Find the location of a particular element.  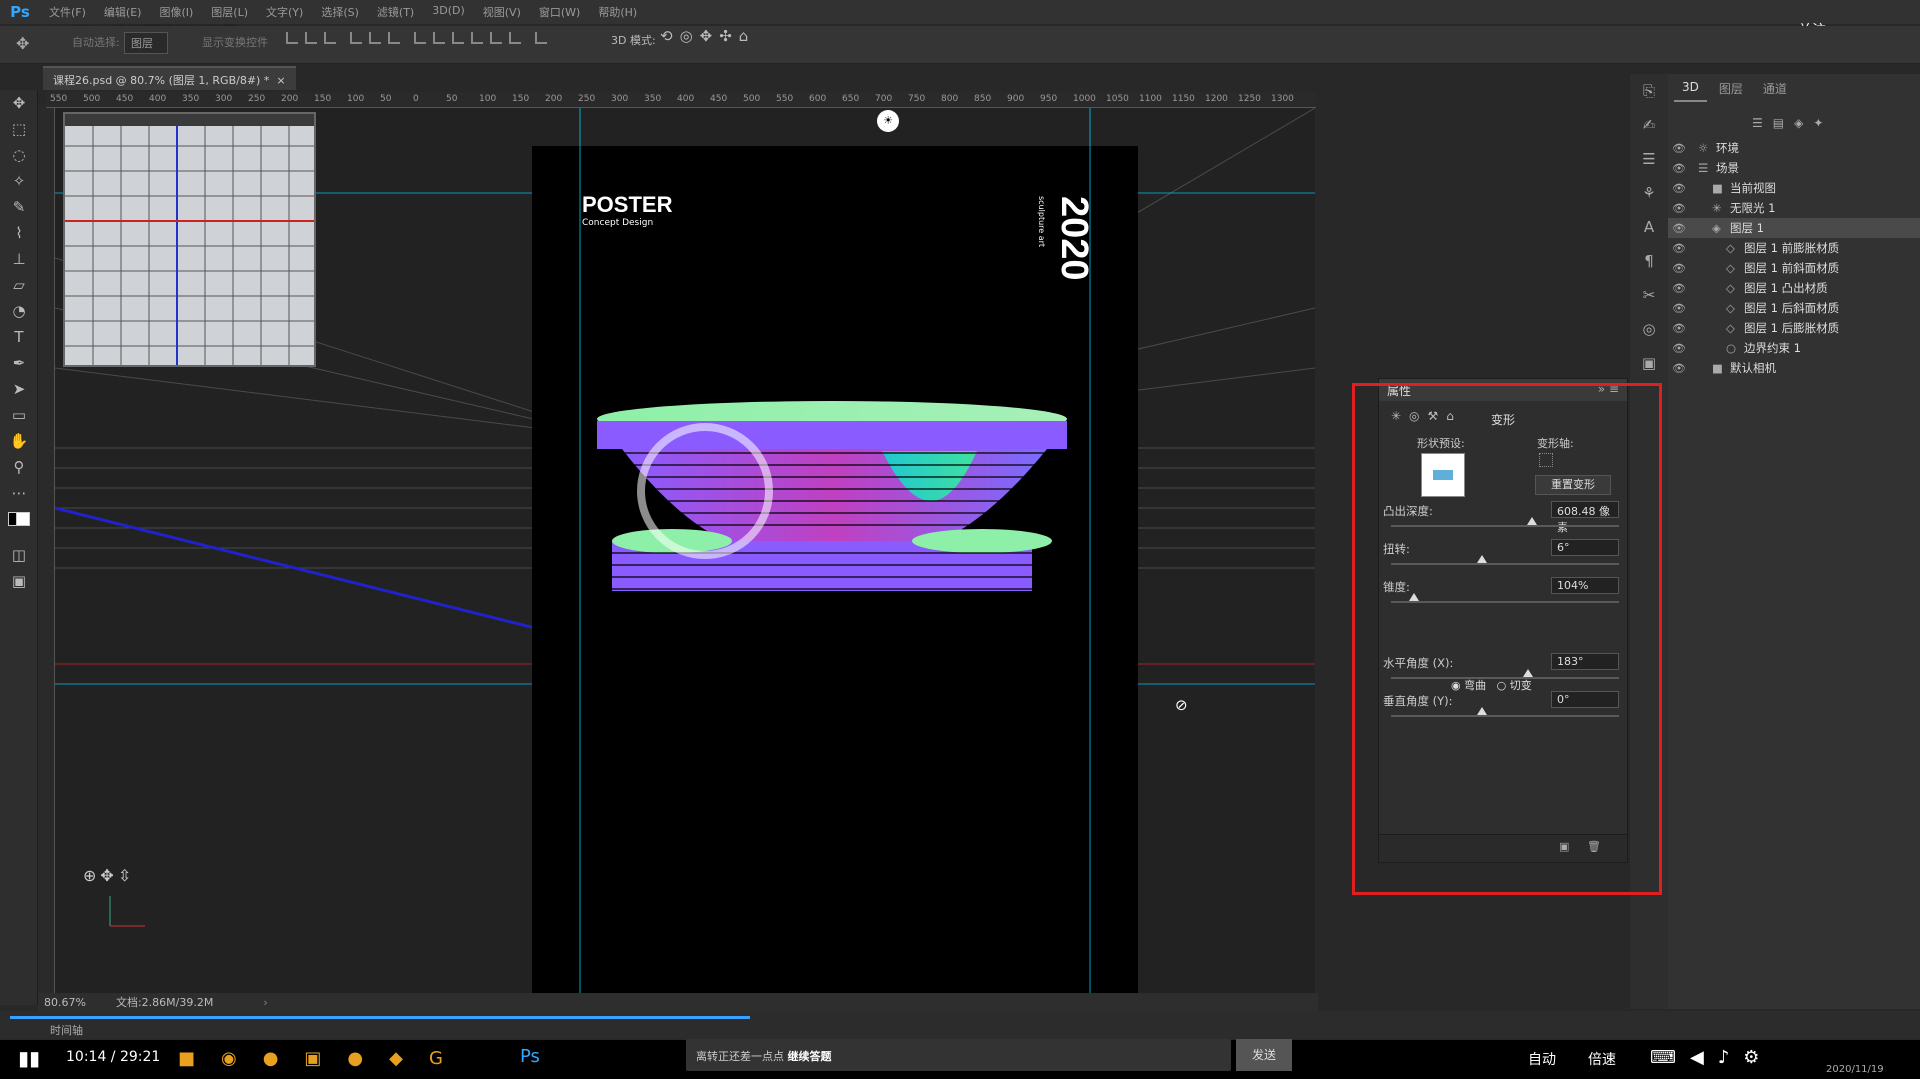

layer-select-dropdown: 图层 is located at coordinates (146, 43).